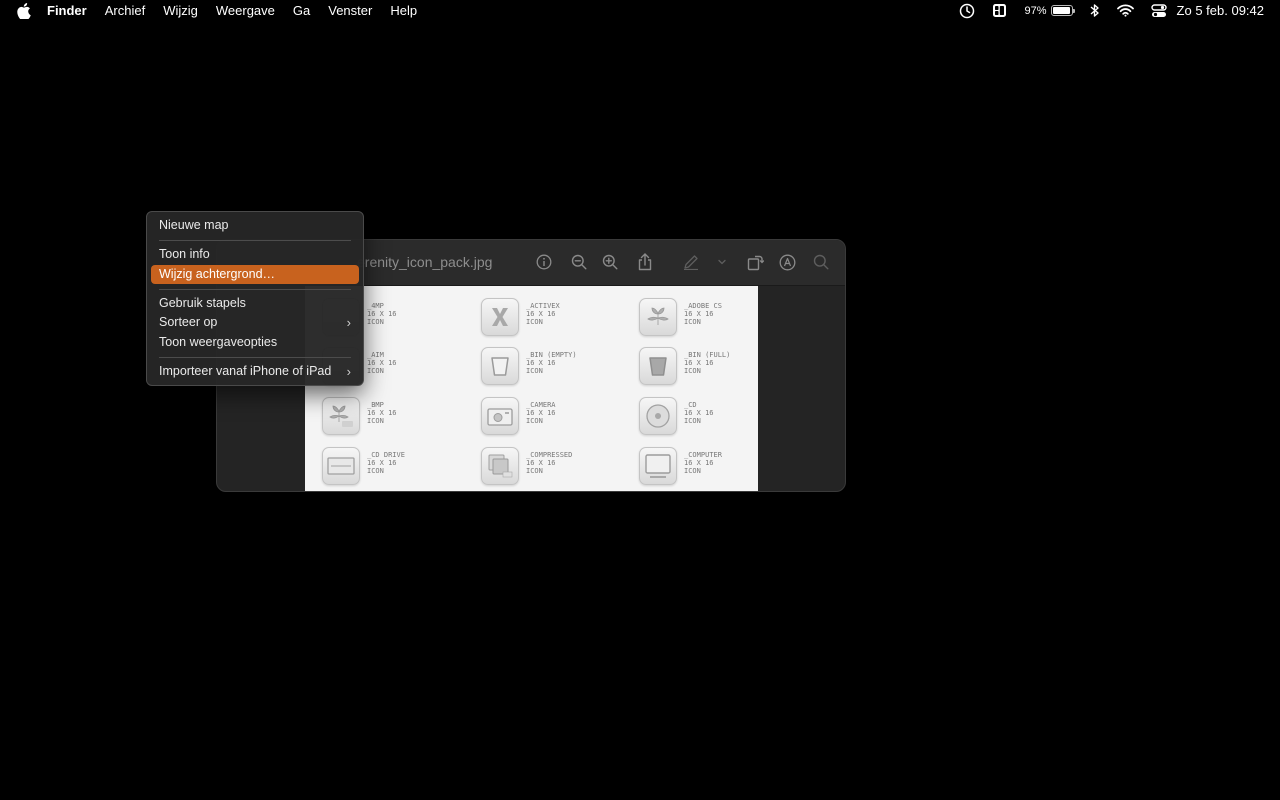 The image size is (1280, 800). Describe the element at coordinates (556, 420) in the screenshot. I see `icon-pack-cell: _CAMERA 16 x 16 ICON` at that location.